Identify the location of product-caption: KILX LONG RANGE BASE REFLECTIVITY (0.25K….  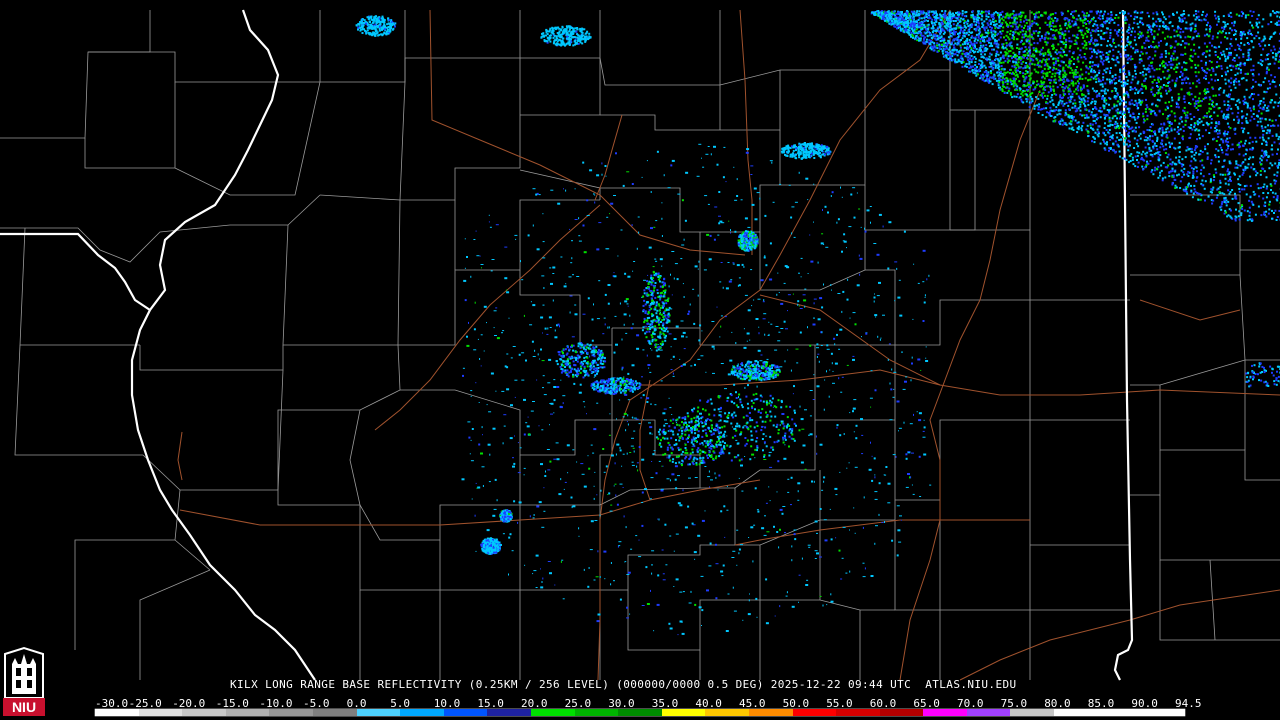
(623, 684).